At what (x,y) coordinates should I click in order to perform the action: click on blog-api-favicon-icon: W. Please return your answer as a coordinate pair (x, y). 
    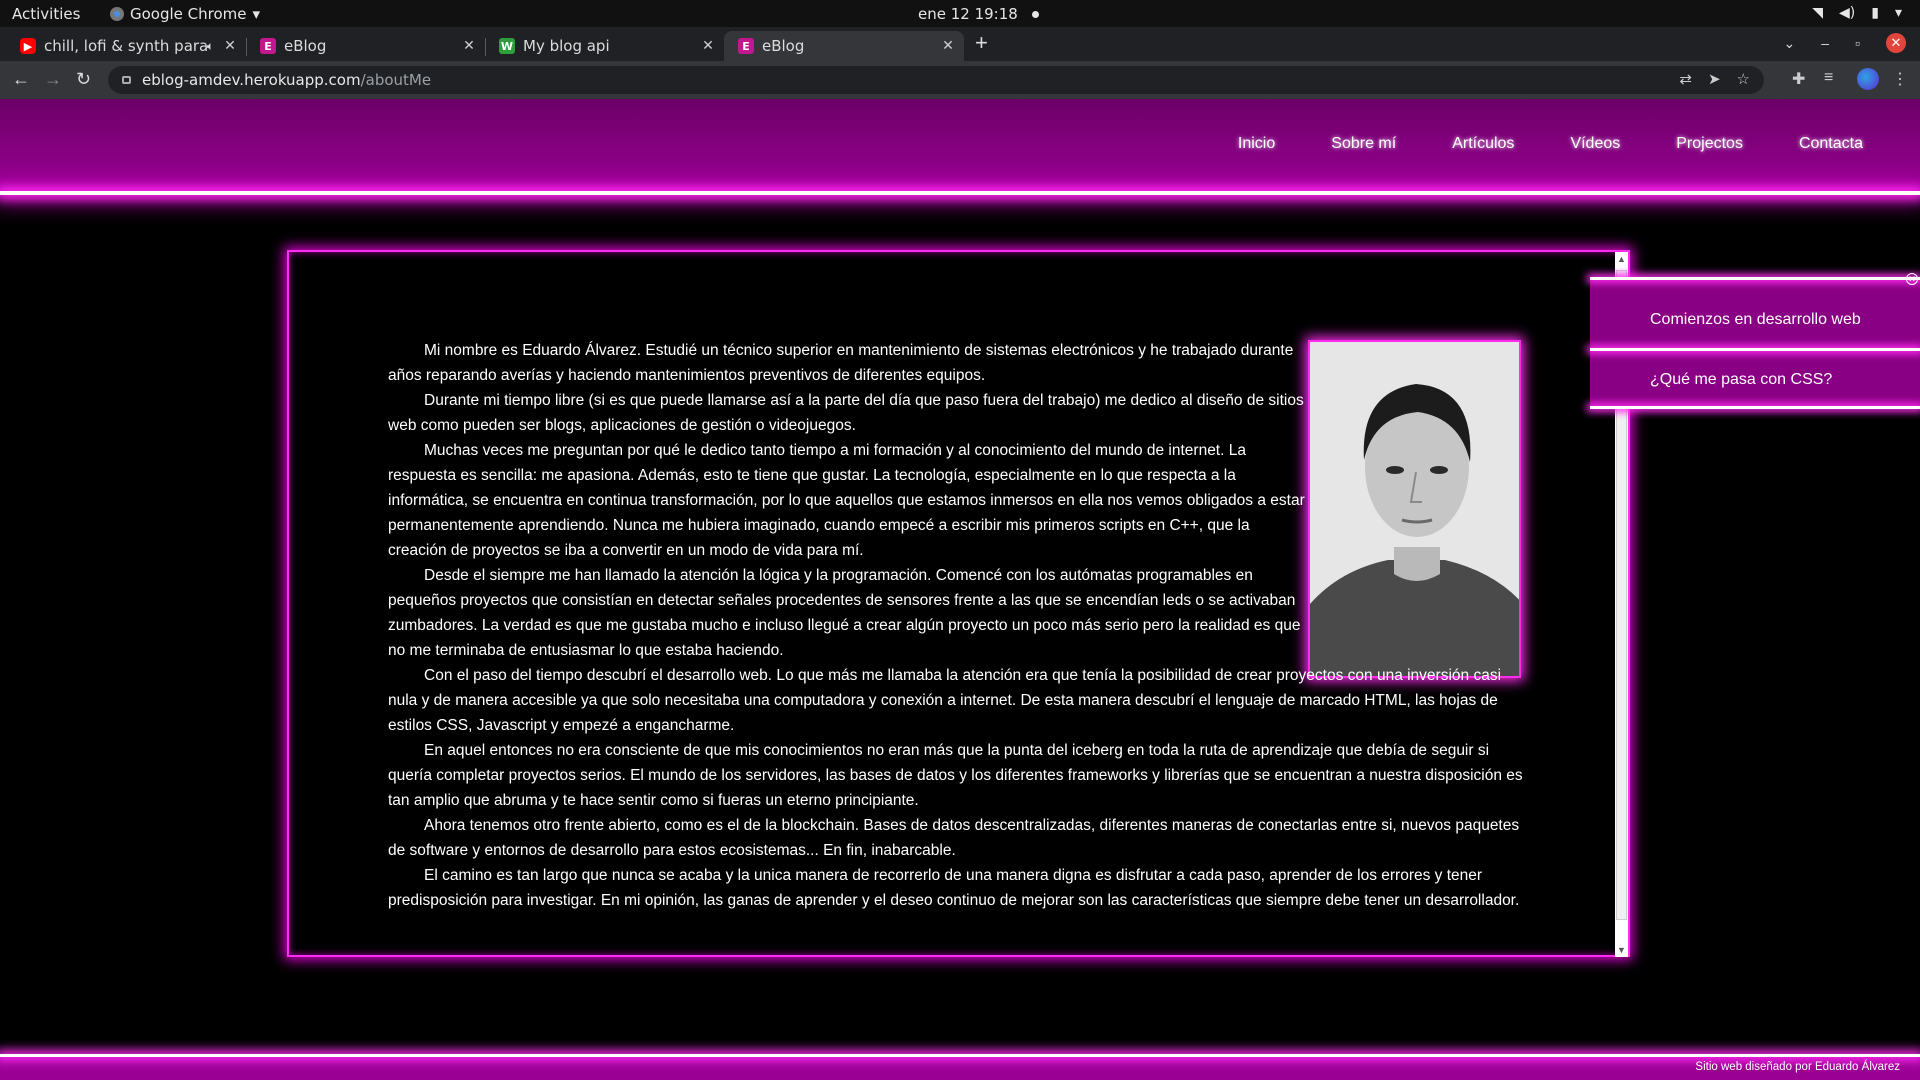
    Looking at the image, I should click on (507, 46).